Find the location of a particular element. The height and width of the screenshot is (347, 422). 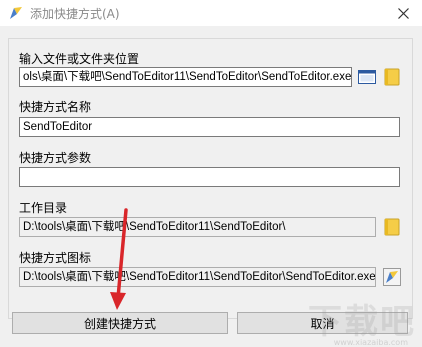

browse-folder-button is located at coordinates (392, 77).